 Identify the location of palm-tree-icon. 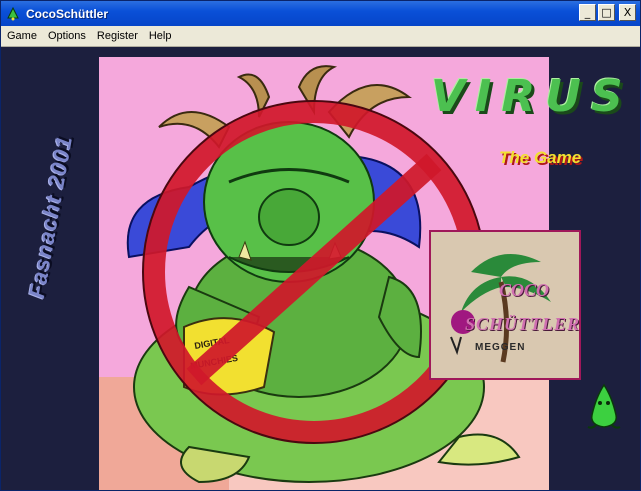
(500, 308).